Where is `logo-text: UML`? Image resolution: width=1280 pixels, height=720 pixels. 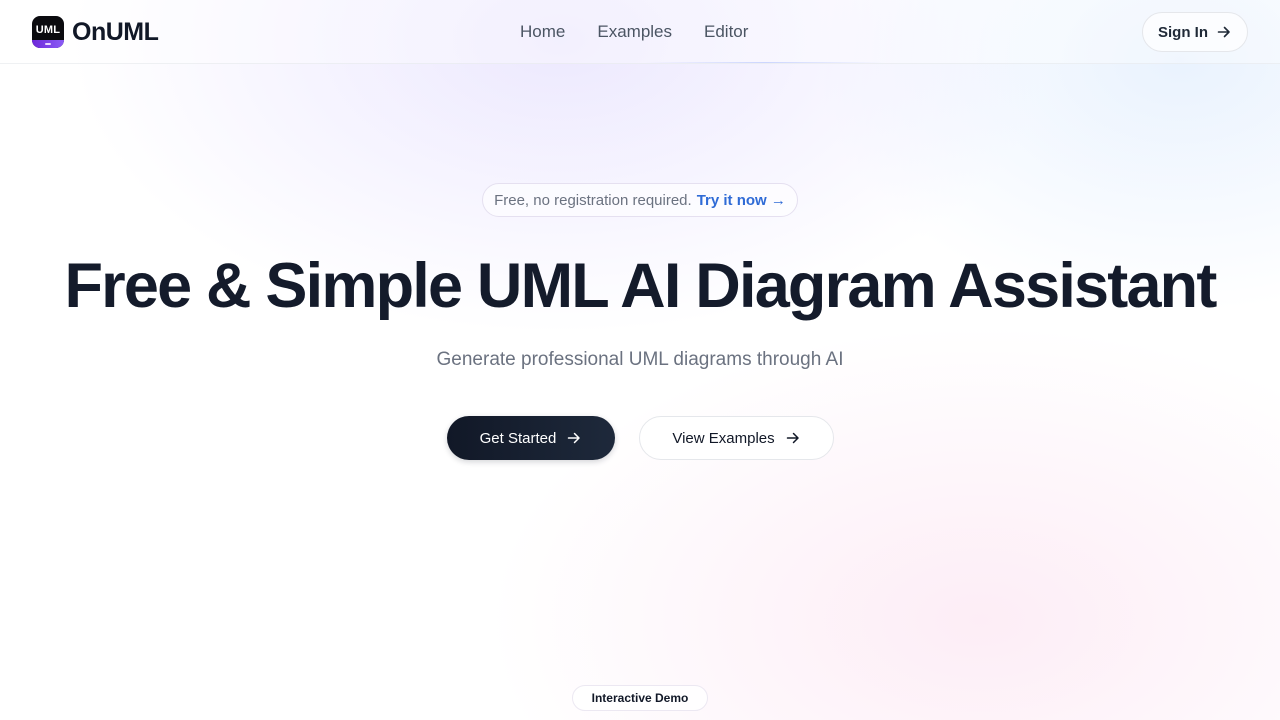
logo-text: UML is located at coordinates (48, 30).